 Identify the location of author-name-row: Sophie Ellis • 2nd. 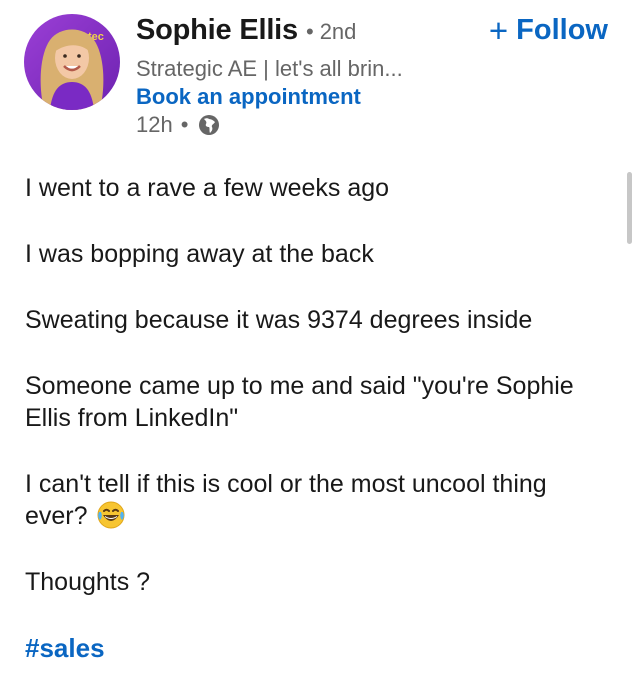
(246, 34).